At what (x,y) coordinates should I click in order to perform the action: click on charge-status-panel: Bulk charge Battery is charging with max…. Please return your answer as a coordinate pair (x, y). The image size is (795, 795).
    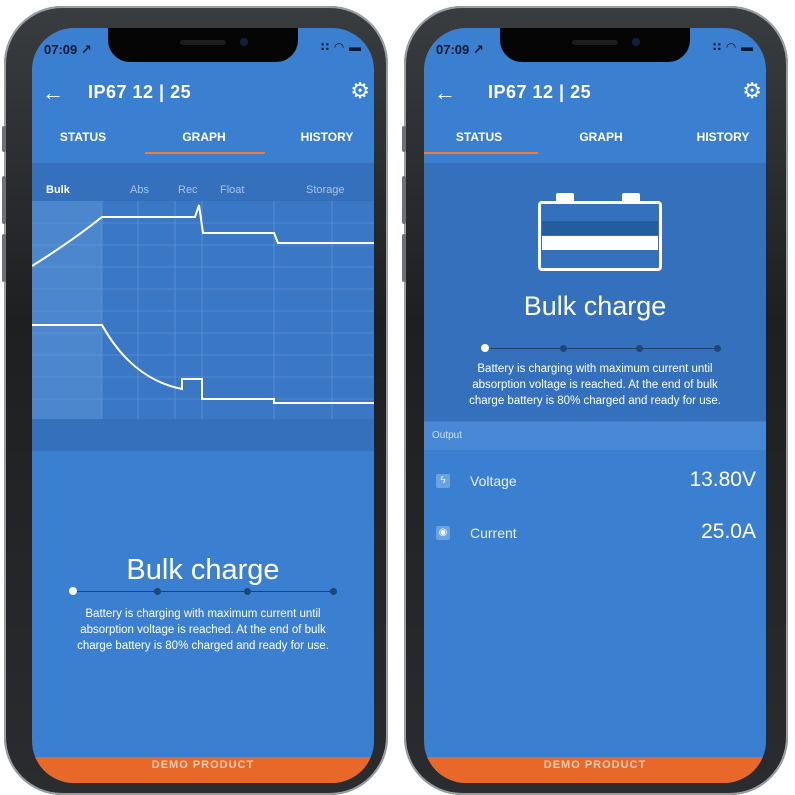
    Looking at the image, I should click on (595, 292).